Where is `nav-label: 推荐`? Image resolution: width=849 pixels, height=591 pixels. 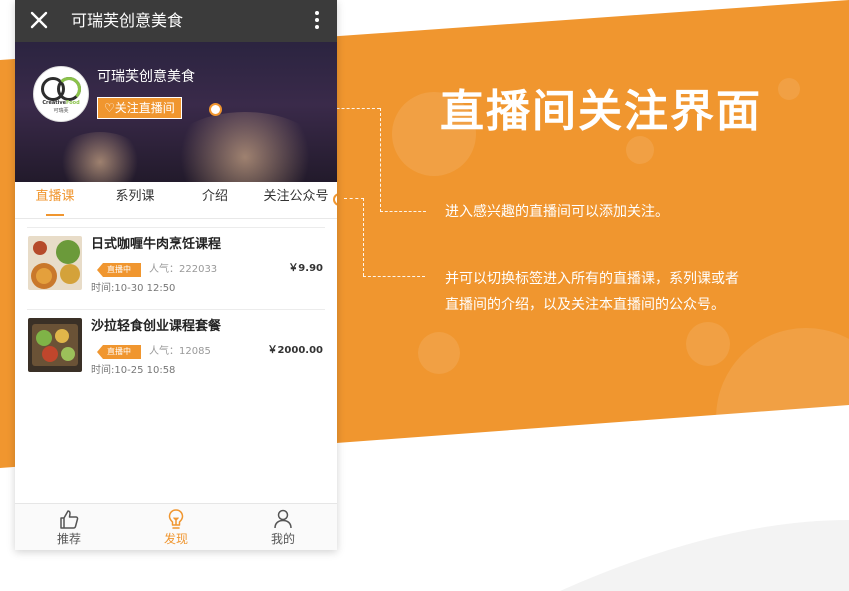
nav-label: 推荐 is located at coordinates (68, 539).